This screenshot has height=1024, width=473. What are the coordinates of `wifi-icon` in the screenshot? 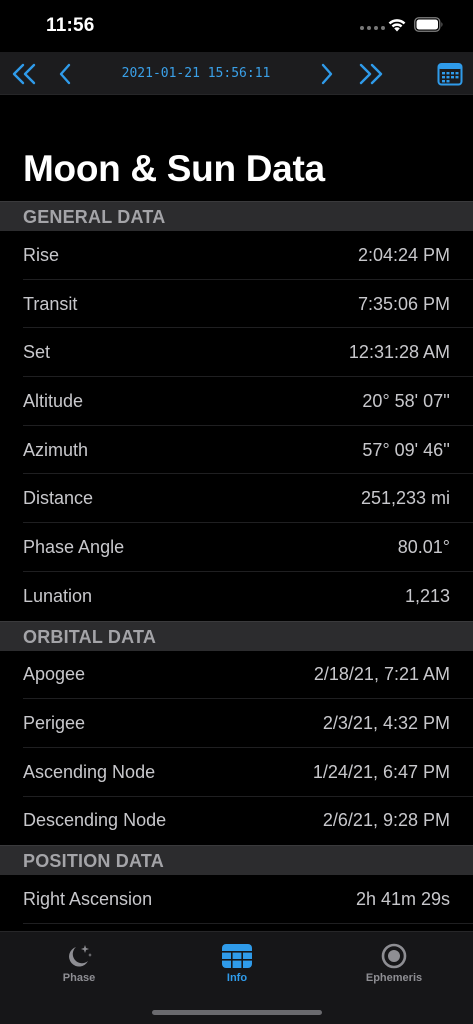 It's located at (397, 25).